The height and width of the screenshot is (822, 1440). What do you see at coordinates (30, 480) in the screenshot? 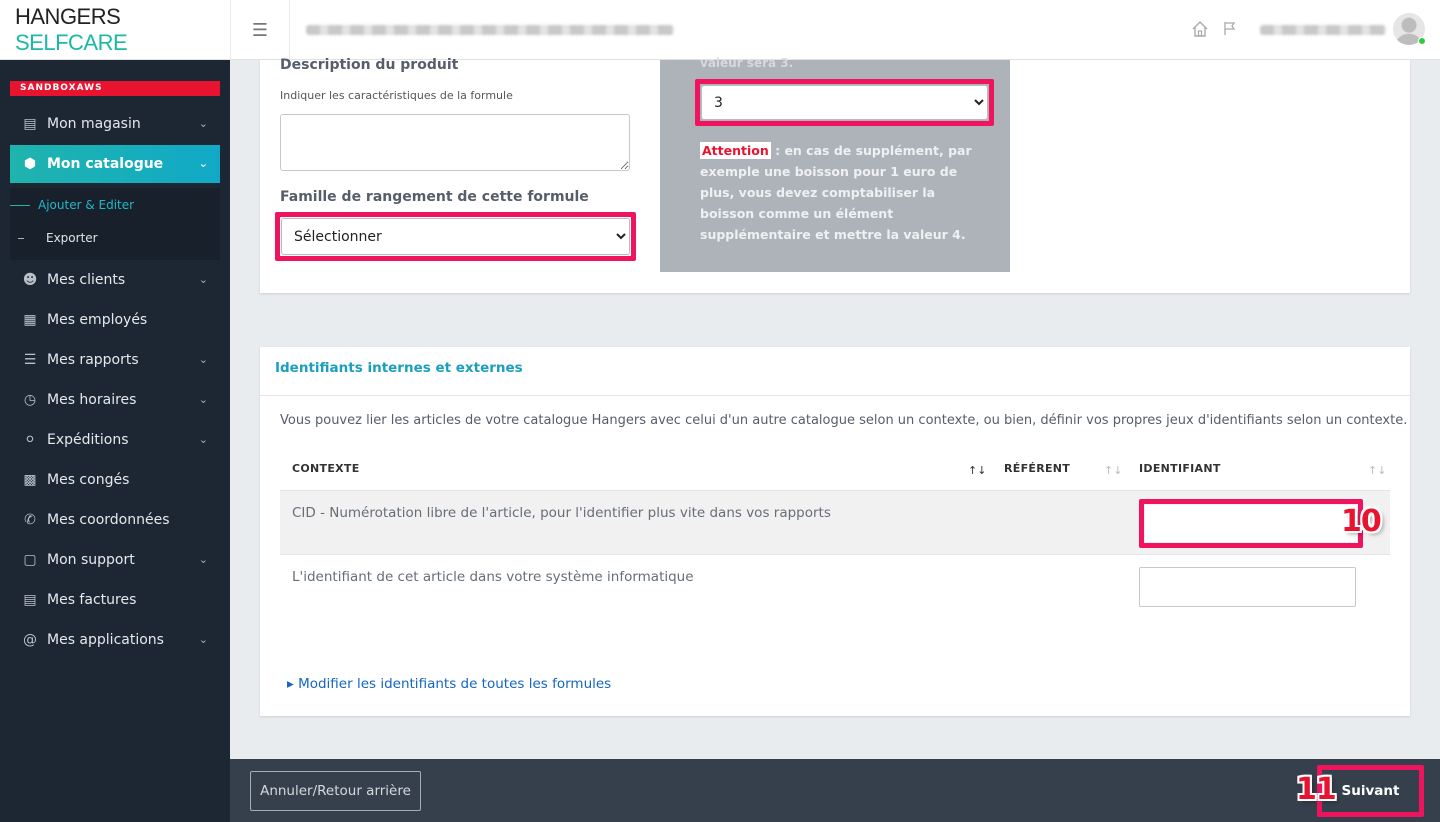
I see `calendar-icon: ▩` at bounding box center [30, 480].